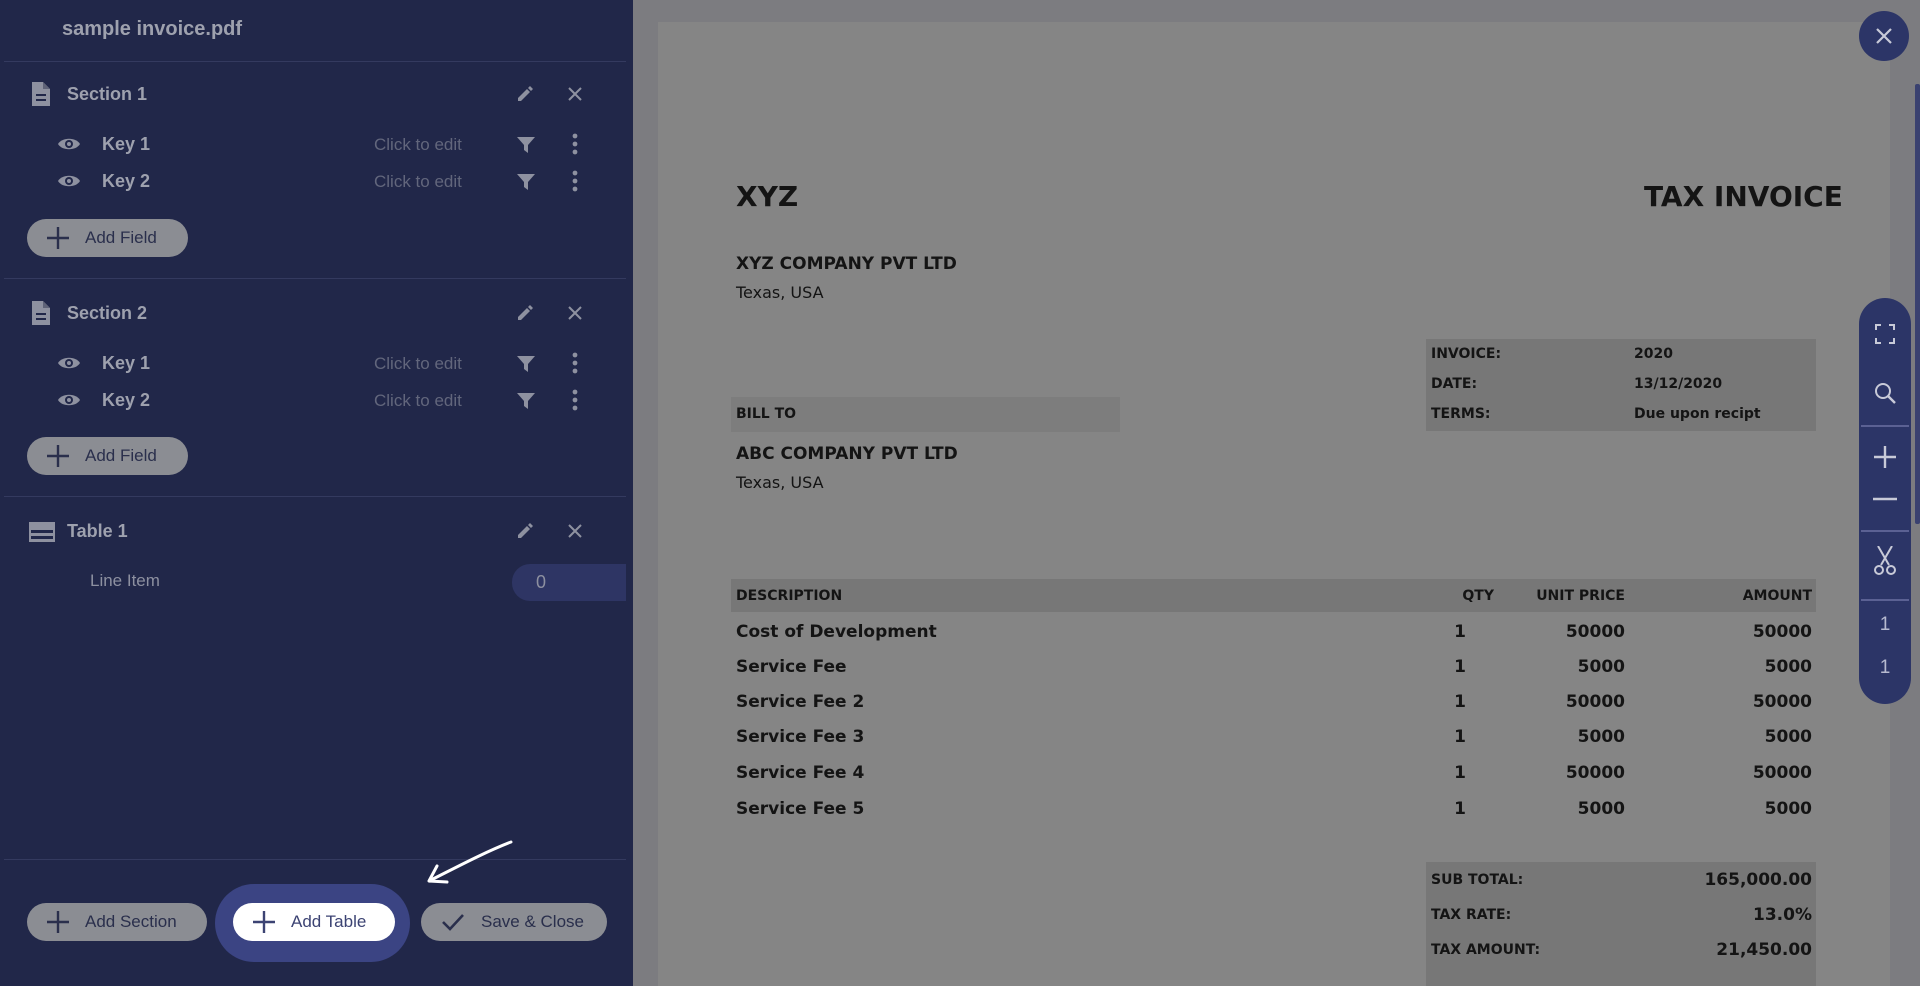 Image resolution: width=1920 pixels, height=986 pixels. I want to click on zoom-in-icon, so click(1885, 457).